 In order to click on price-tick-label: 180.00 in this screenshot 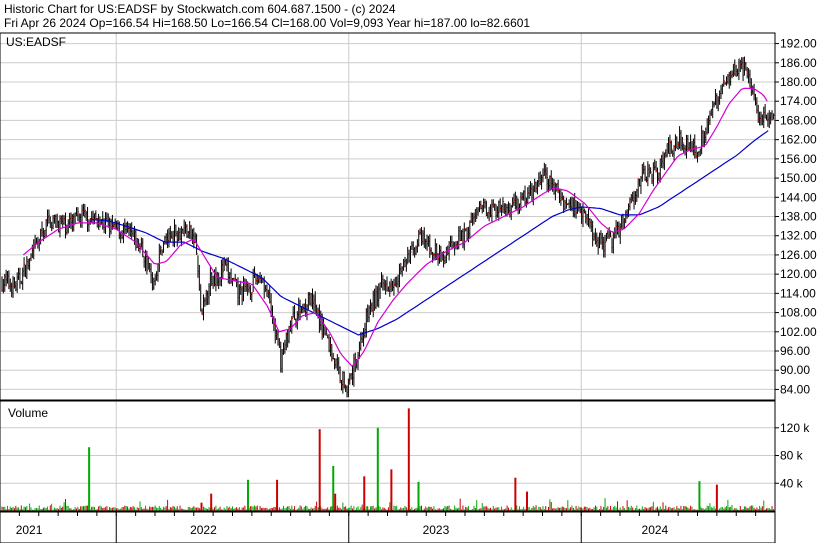, I will do `click(798, 82)`.